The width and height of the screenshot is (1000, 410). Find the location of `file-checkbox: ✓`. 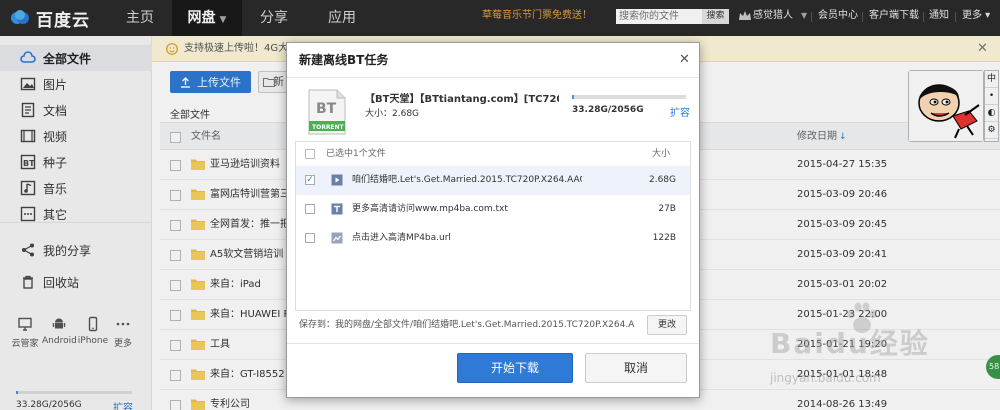

file-checkbox: ✓ is located at coordinates (310, 180).